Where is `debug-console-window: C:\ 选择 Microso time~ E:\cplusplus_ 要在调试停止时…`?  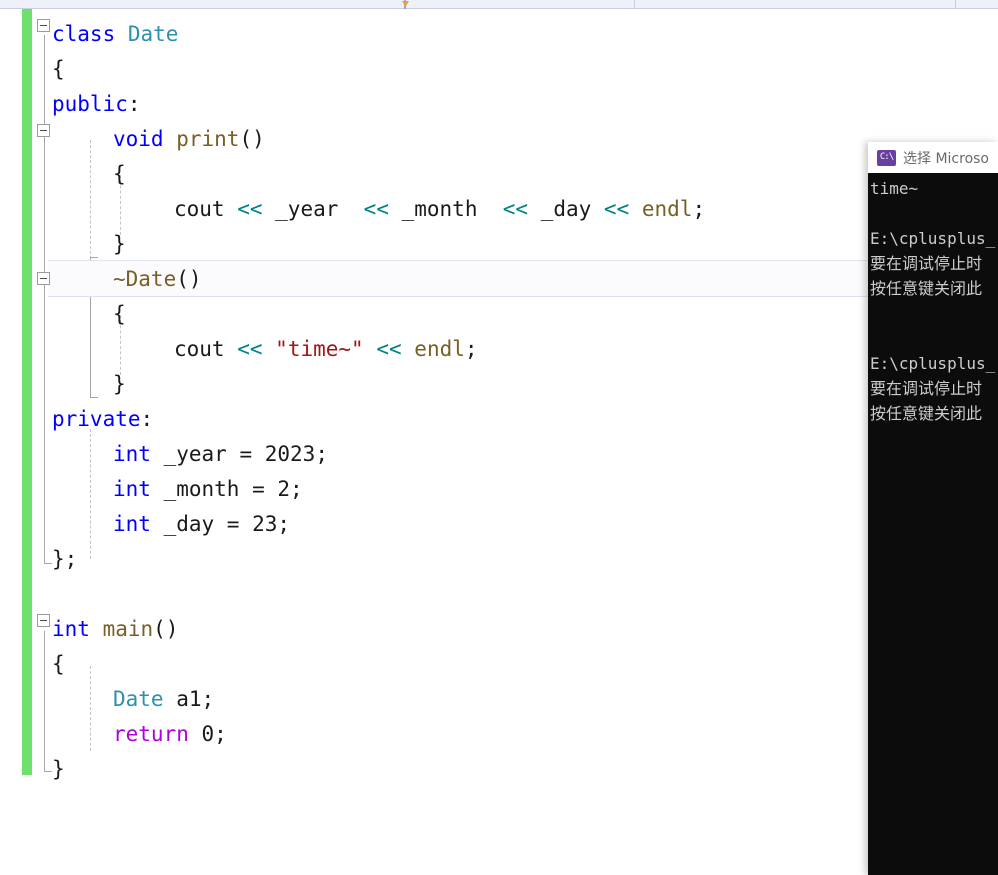
debug-console-window: C:\ 选择 Microso time~ E:\cplusplus_ 要在调试停止时… is located at coordinates (933, 508).